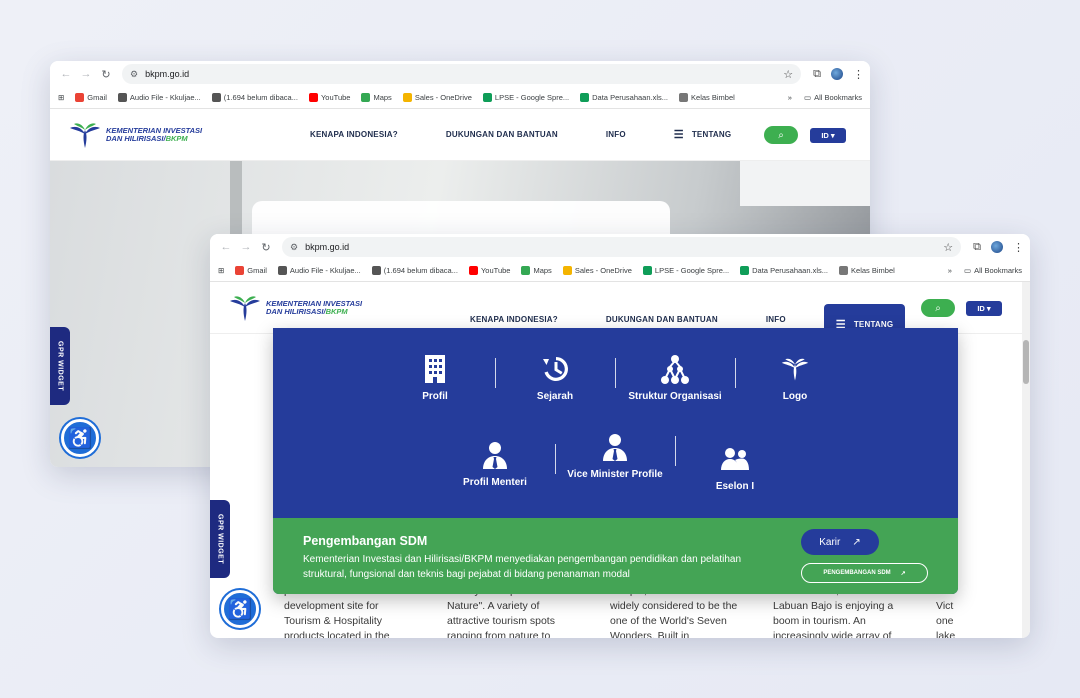  I want to click on search-icon: ⌕, so click(781, 135).